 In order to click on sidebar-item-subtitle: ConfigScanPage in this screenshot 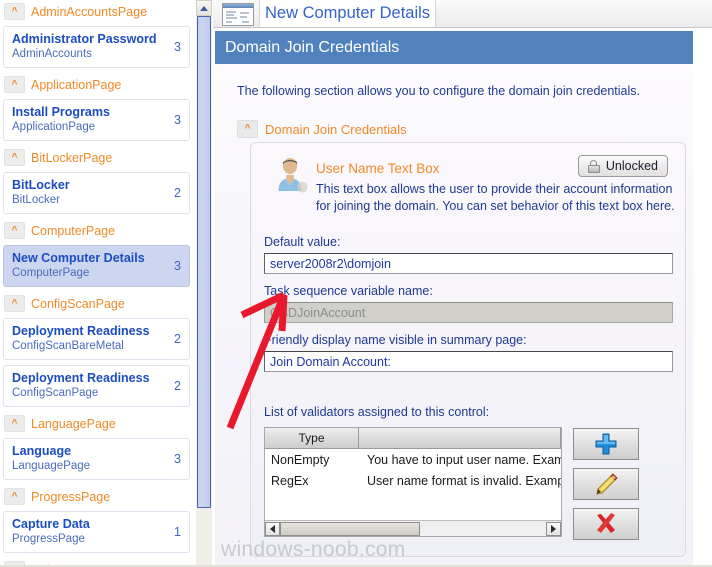, I will do `click(55, 393)`.